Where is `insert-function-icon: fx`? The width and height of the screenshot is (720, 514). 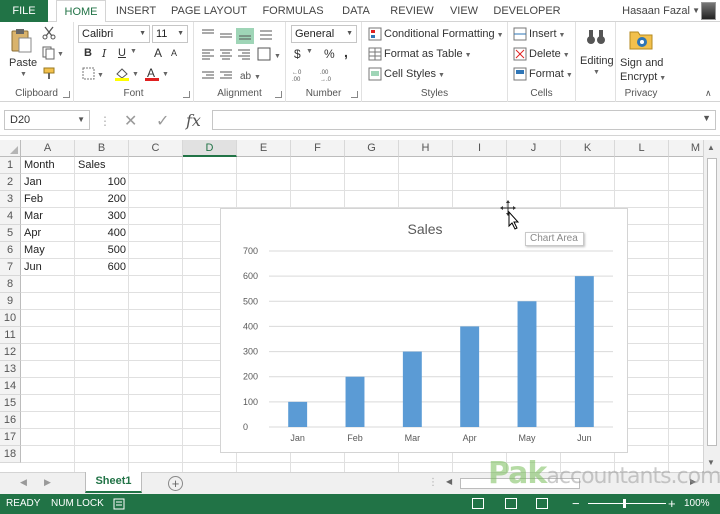
insert-function-icon: fx is located at coordinates (193, 120).